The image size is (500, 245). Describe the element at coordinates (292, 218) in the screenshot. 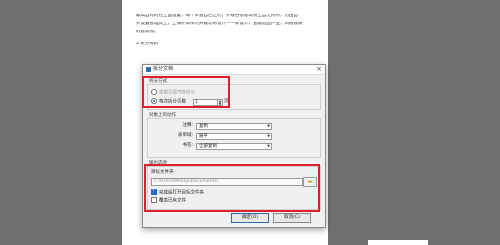

I see `cancel-button: 取消(C)` at that location.